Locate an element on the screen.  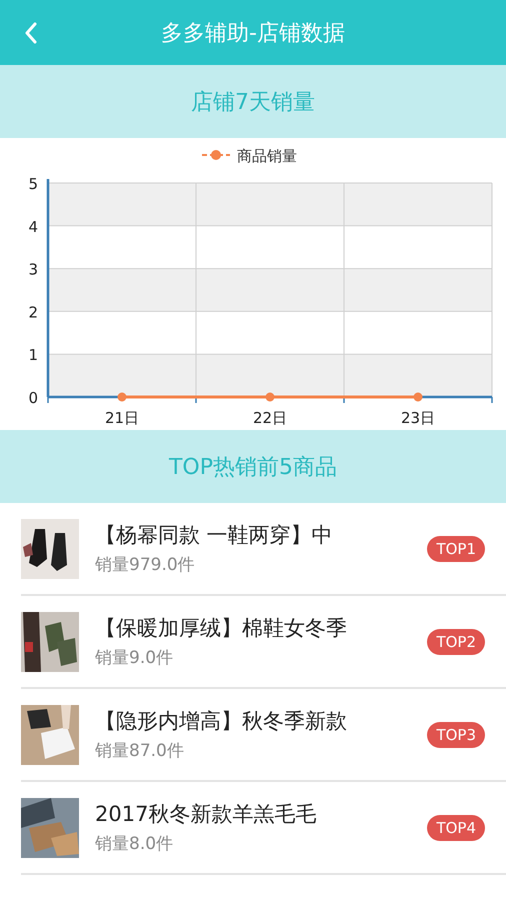
section-title: TOP热销前5商品 is located at coordinates (253, 468).